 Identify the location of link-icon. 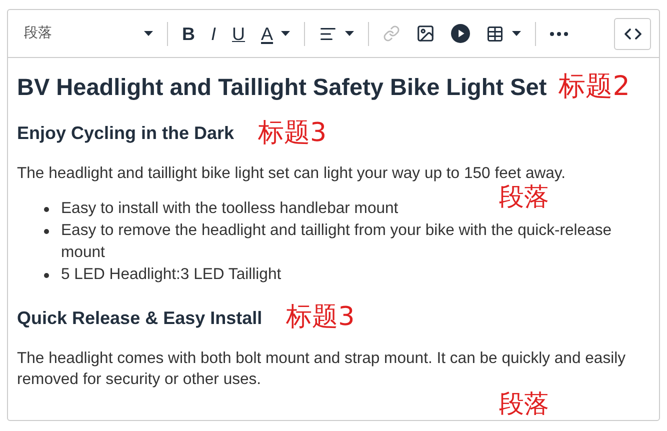
(391, 33).